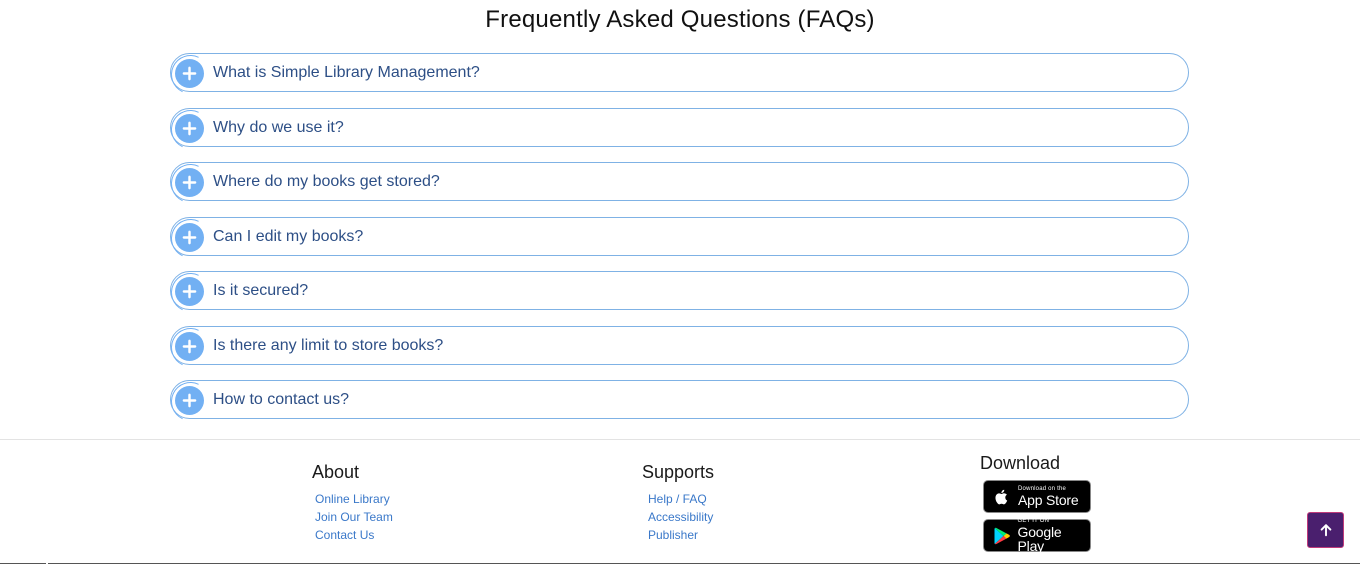 The height and width of the screenshot is (564, 1360). I want to click on arrow-up-icon, so click(1325, 530).